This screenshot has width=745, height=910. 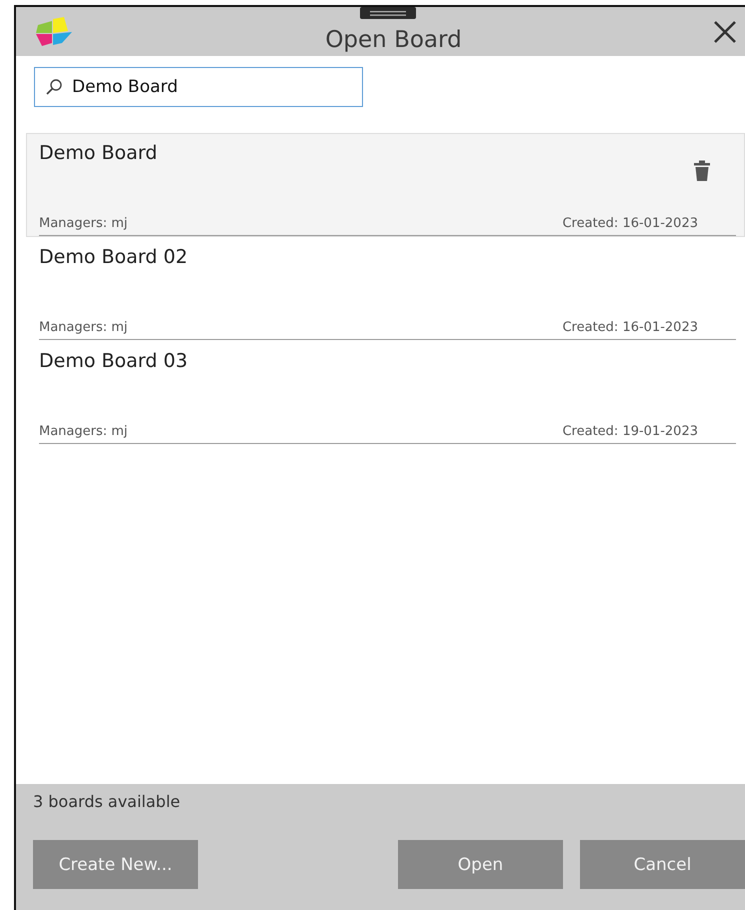 What do you see at coordinates (702, 171) in the screenshot?
I see `trash-icon` at bounding box center [702, 171].